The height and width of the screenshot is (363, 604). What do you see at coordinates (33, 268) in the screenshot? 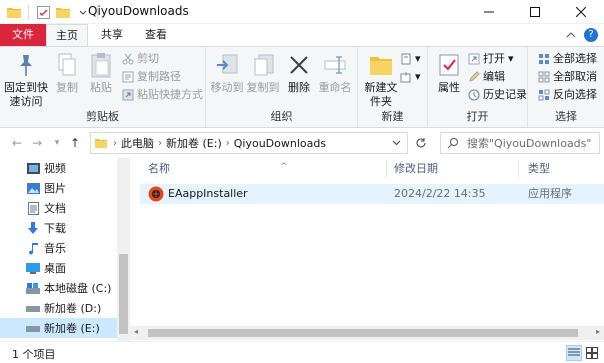
I see `desktop-icon` at bounding box center [33, 268].